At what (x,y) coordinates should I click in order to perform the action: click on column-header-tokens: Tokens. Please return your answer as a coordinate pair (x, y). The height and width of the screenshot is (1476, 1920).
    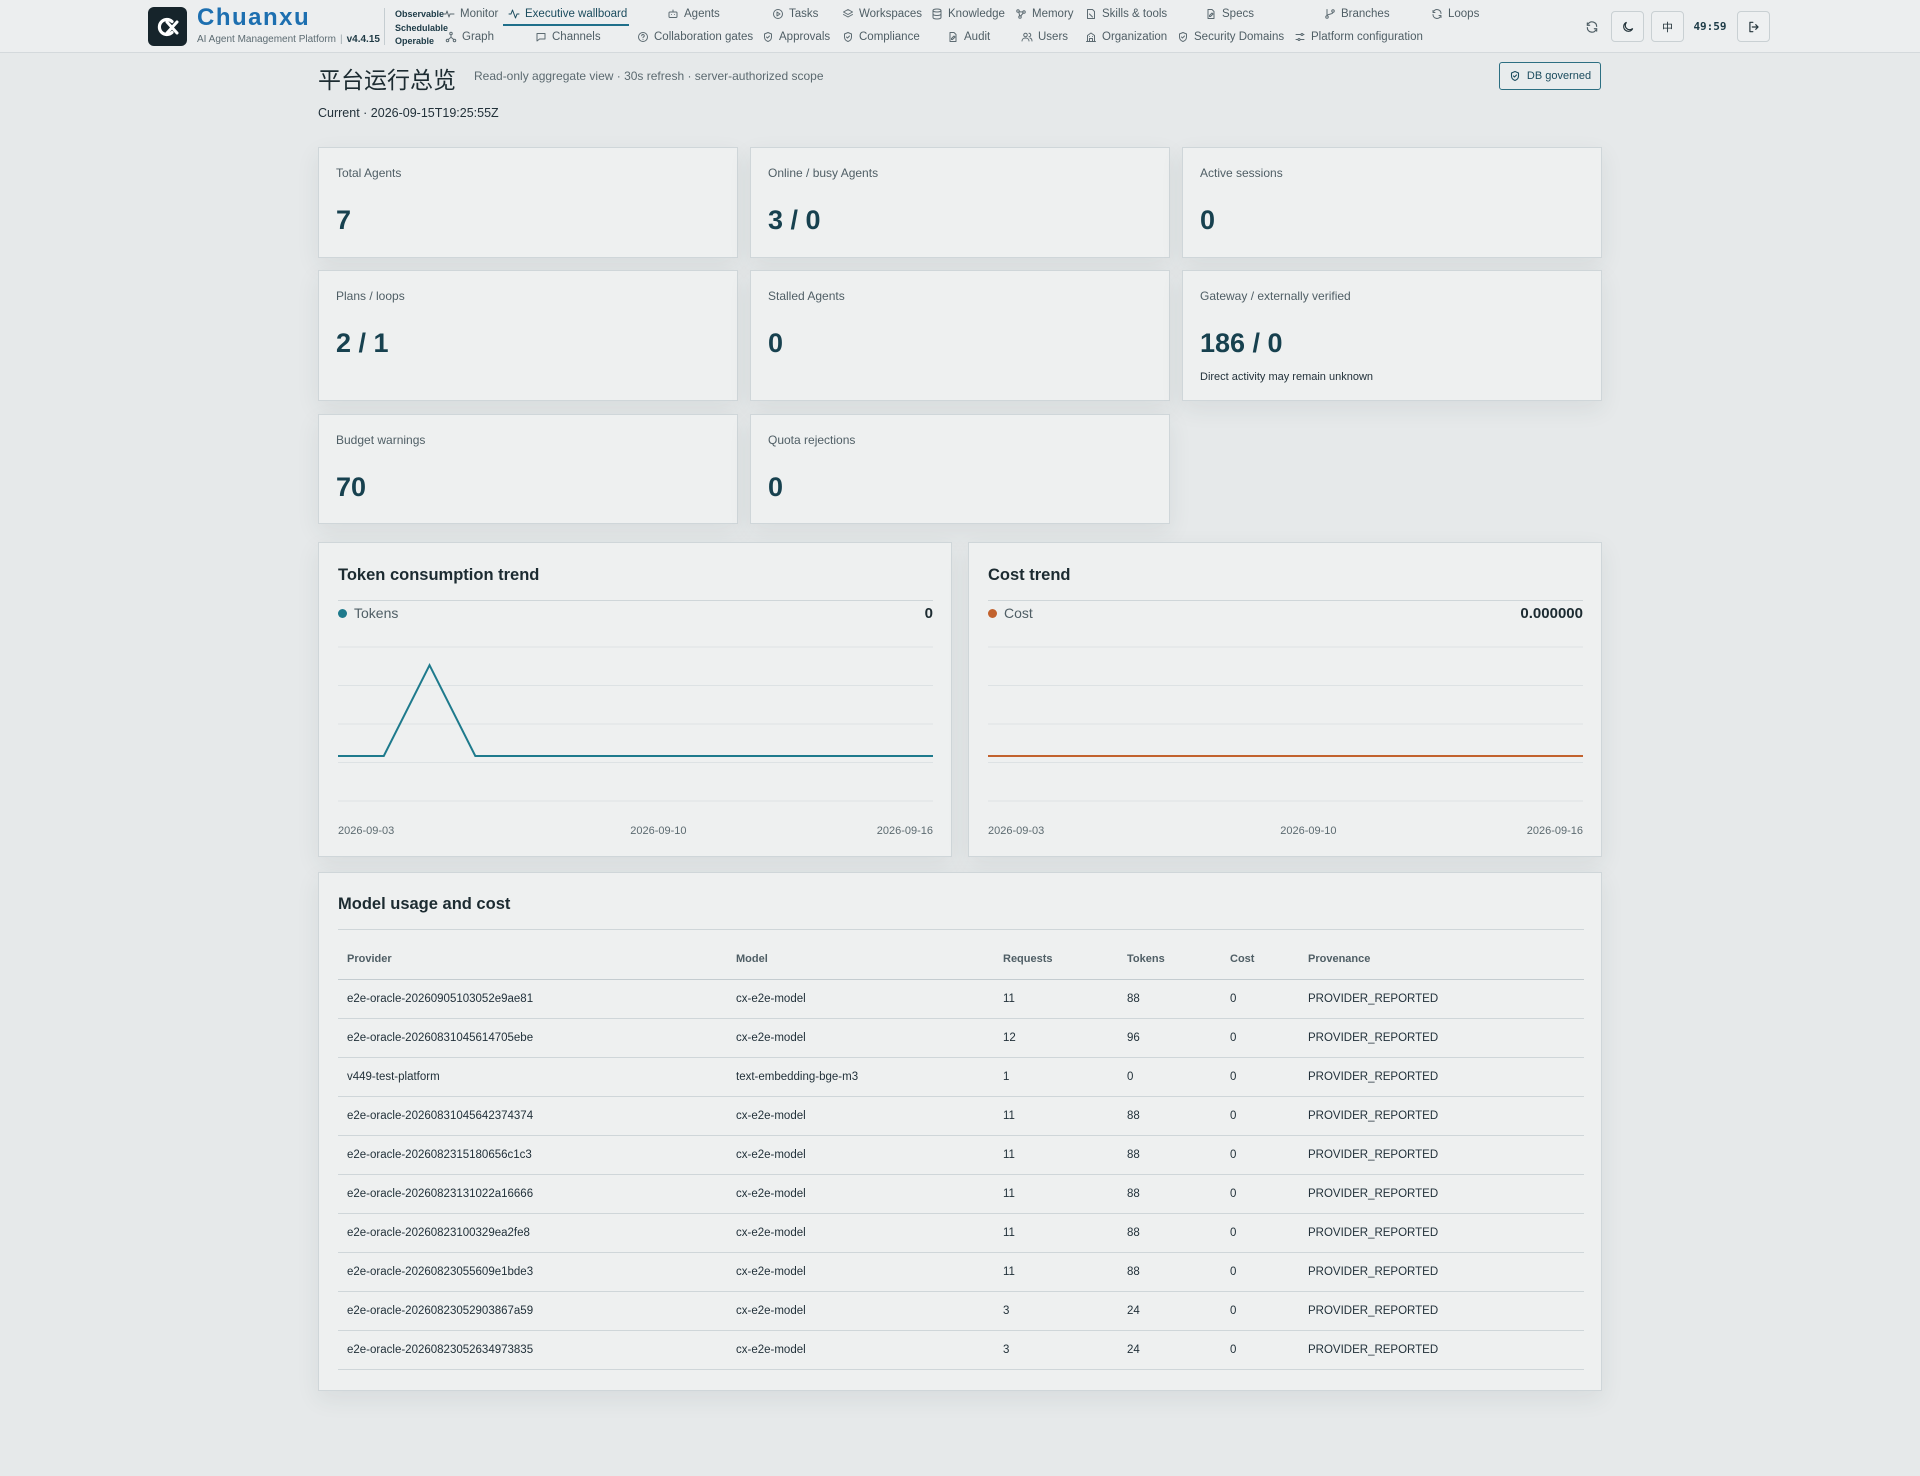
    Looking at the image, I should click on (1146, 959).